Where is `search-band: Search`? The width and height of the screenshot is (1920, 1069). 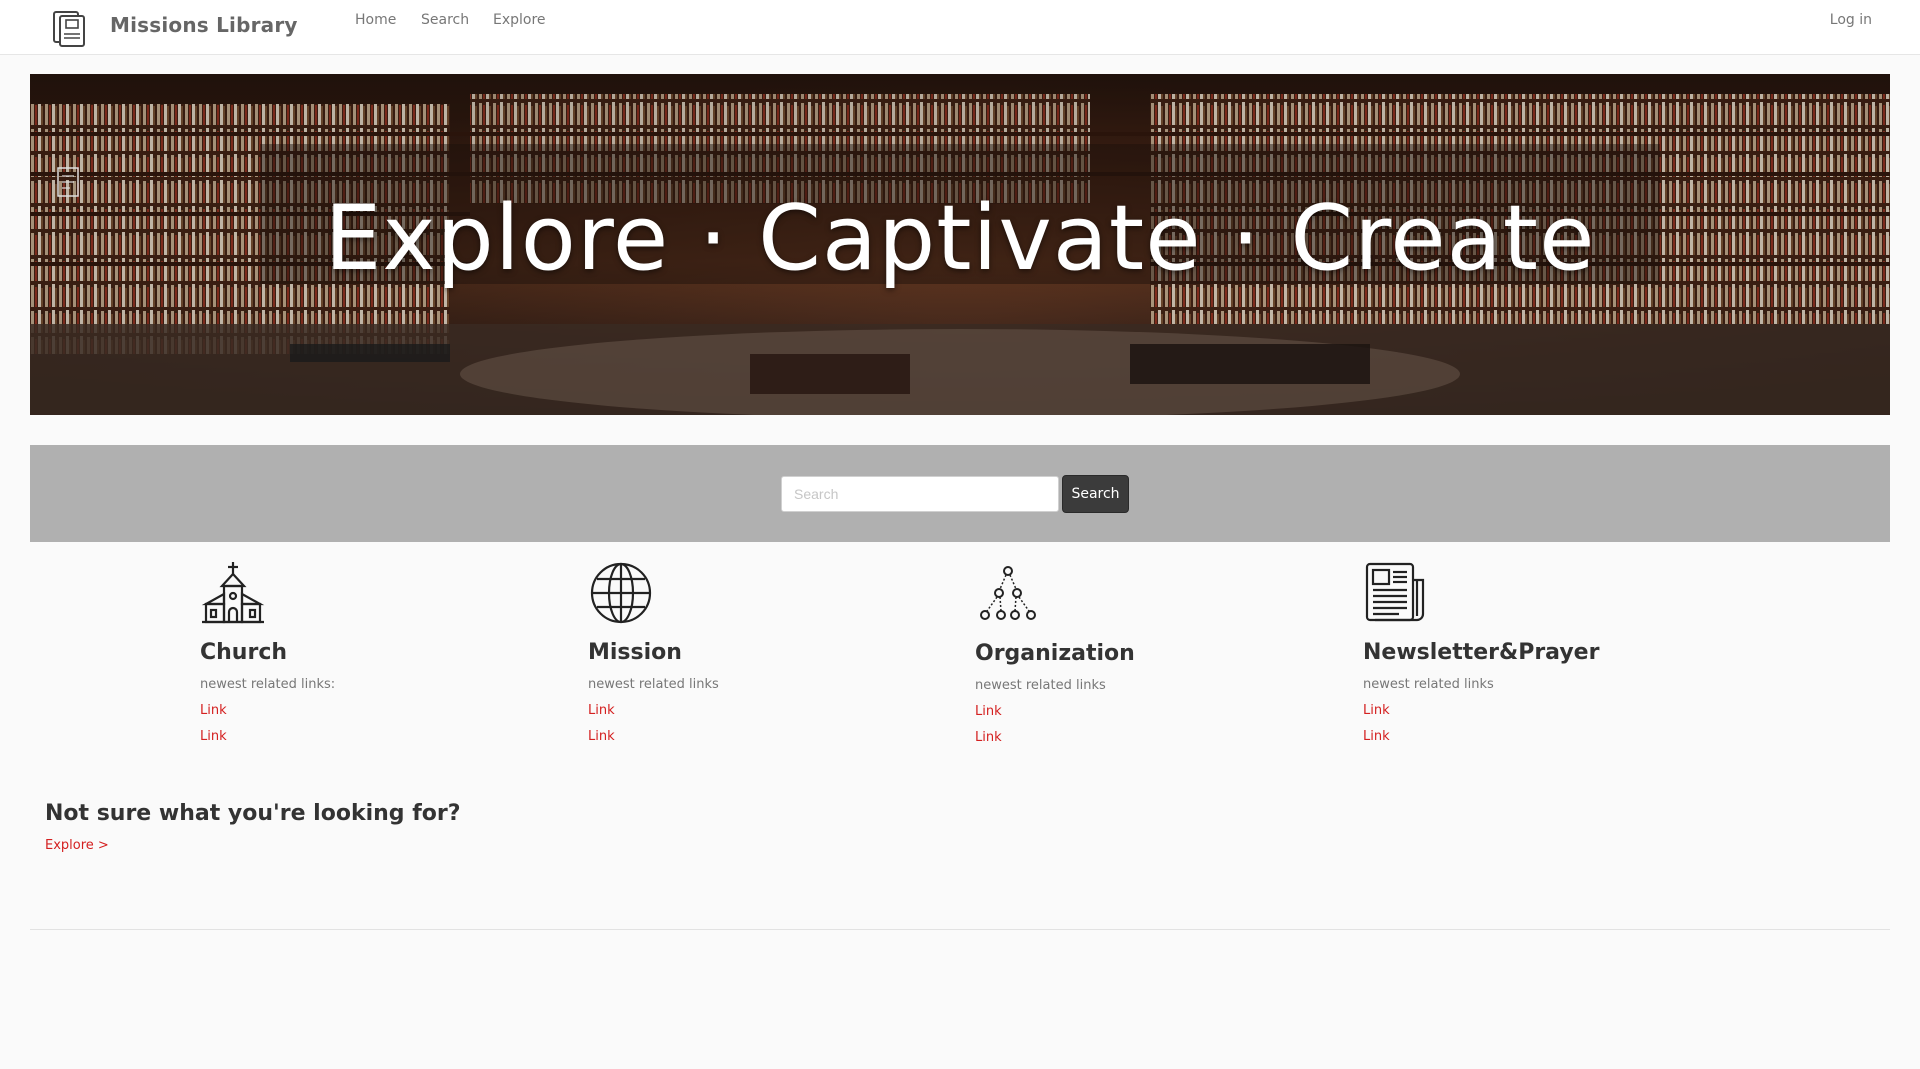
search-band: Search is located at coordinates (960, 493).